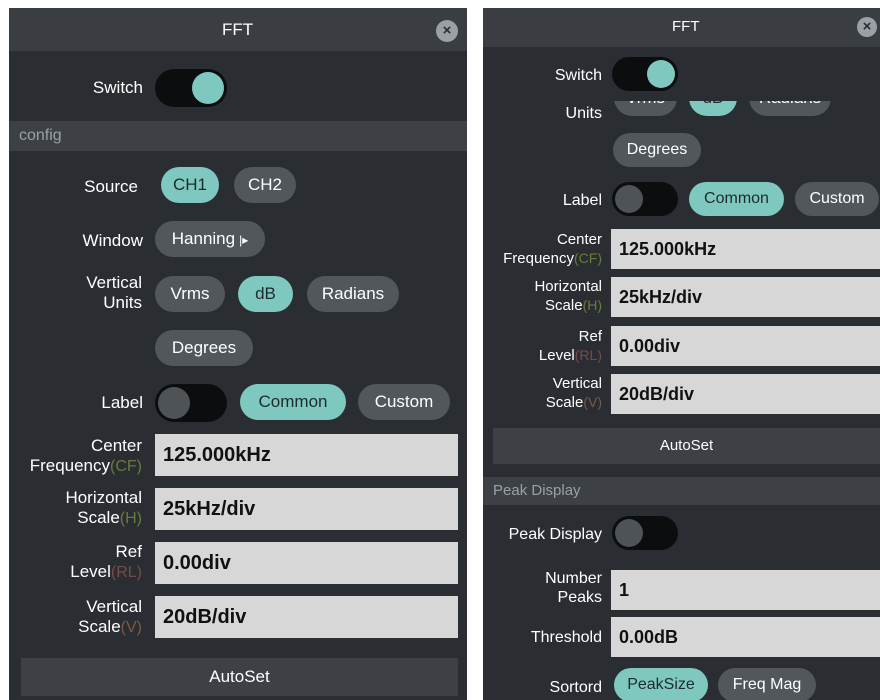 The height and width of the screenshot is (700, 880). What do you see at coordinates (745, 590) in the screenshot?
I see `number-peaks-field: 1` at bounding box center [745, 590].